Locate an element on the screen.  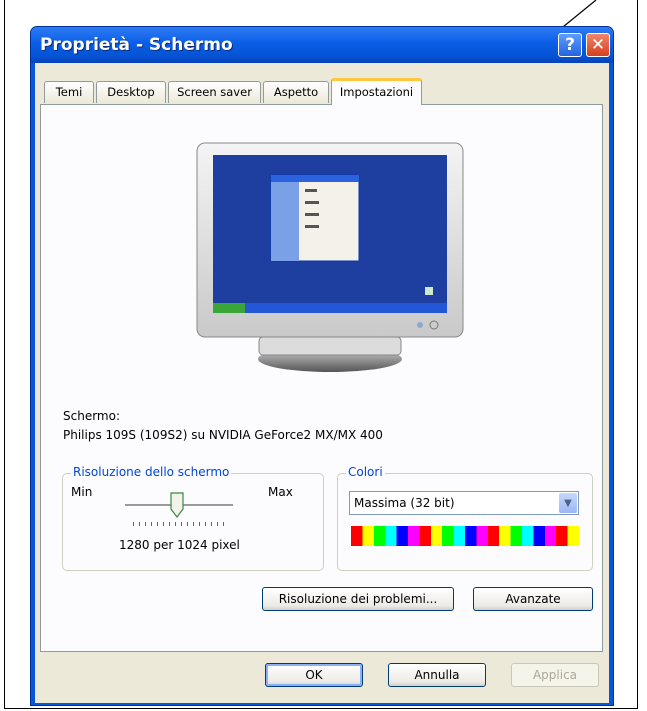
resolution-slider-thumb is located at coordinates (177, 505).